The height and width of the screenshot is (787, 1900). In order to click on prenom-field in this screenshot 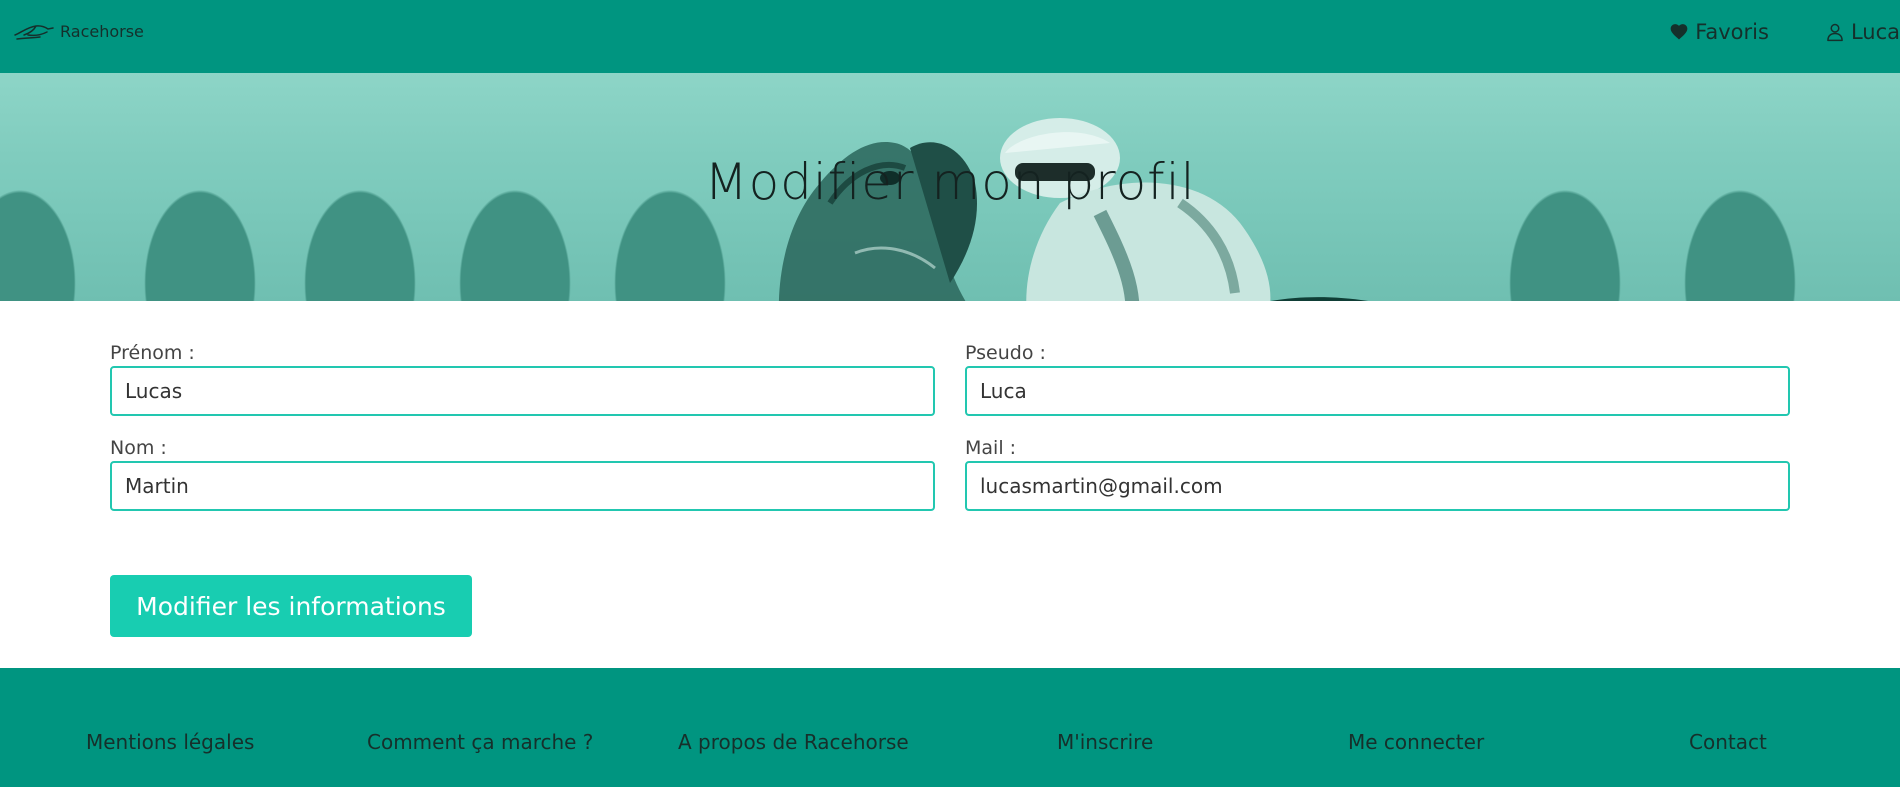, I will do `click(522, 391)`.